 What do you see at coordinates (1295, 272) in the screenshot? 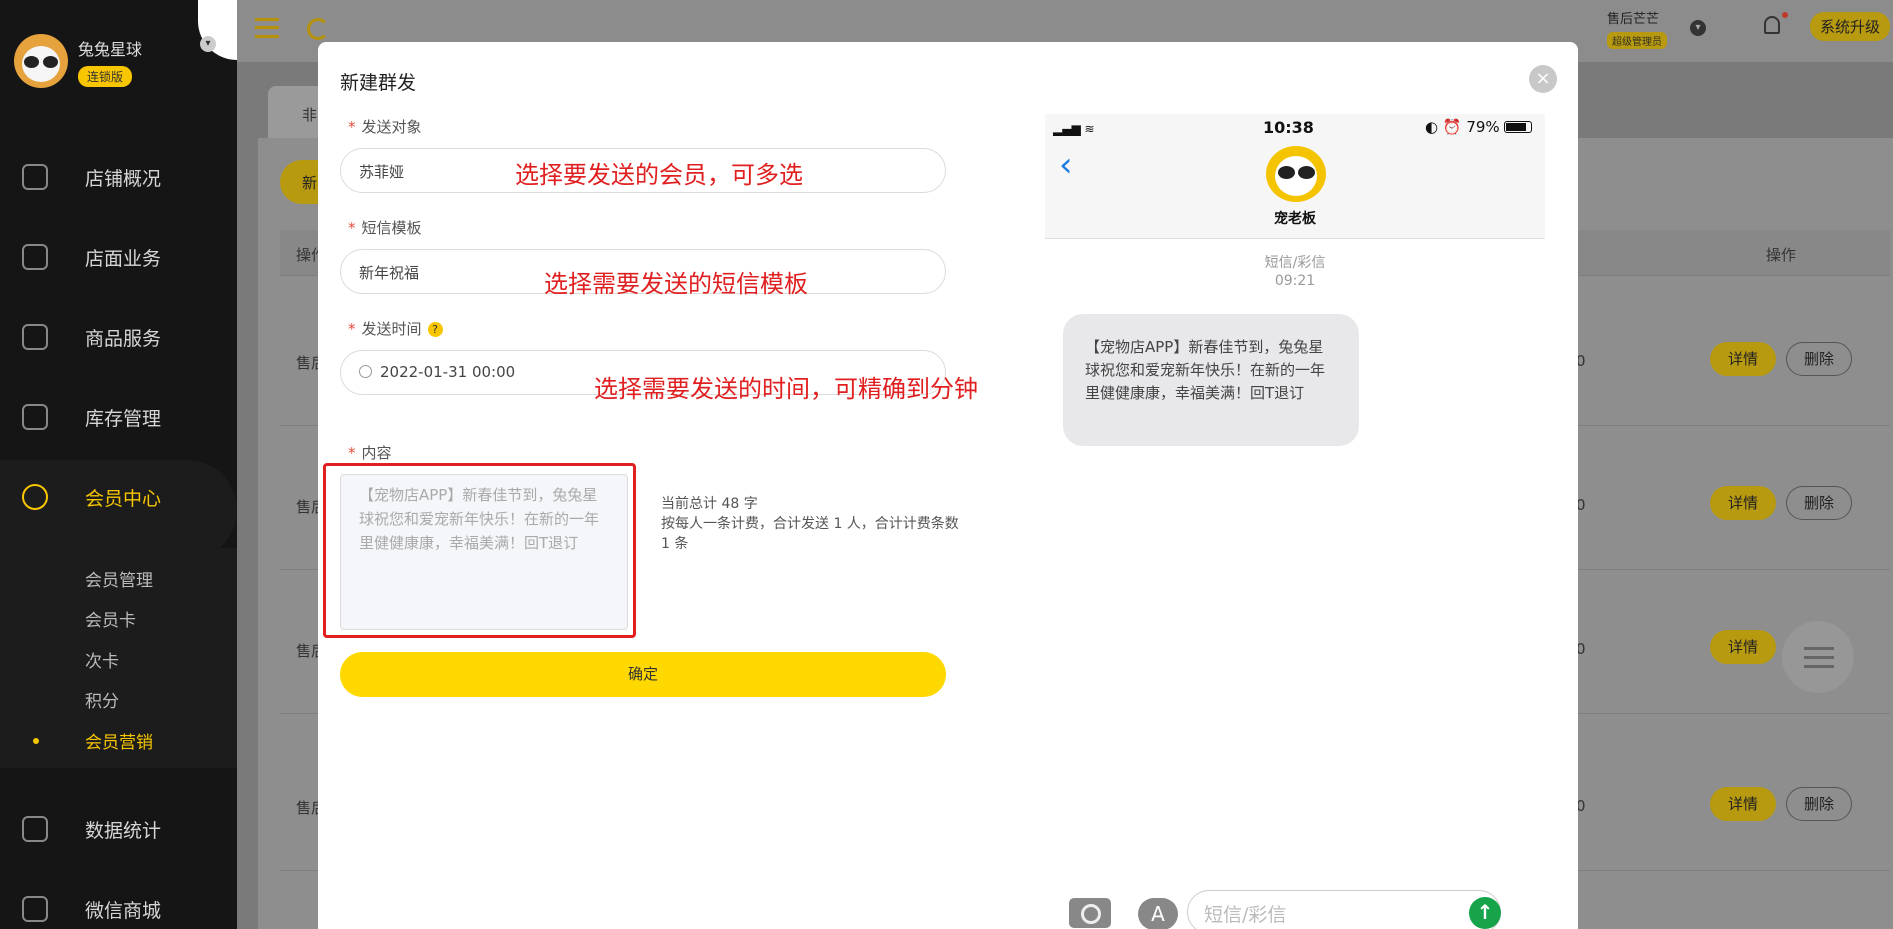
I see `message-meta: 短信/彩信 09:21` at bounding box center [1295, 272].